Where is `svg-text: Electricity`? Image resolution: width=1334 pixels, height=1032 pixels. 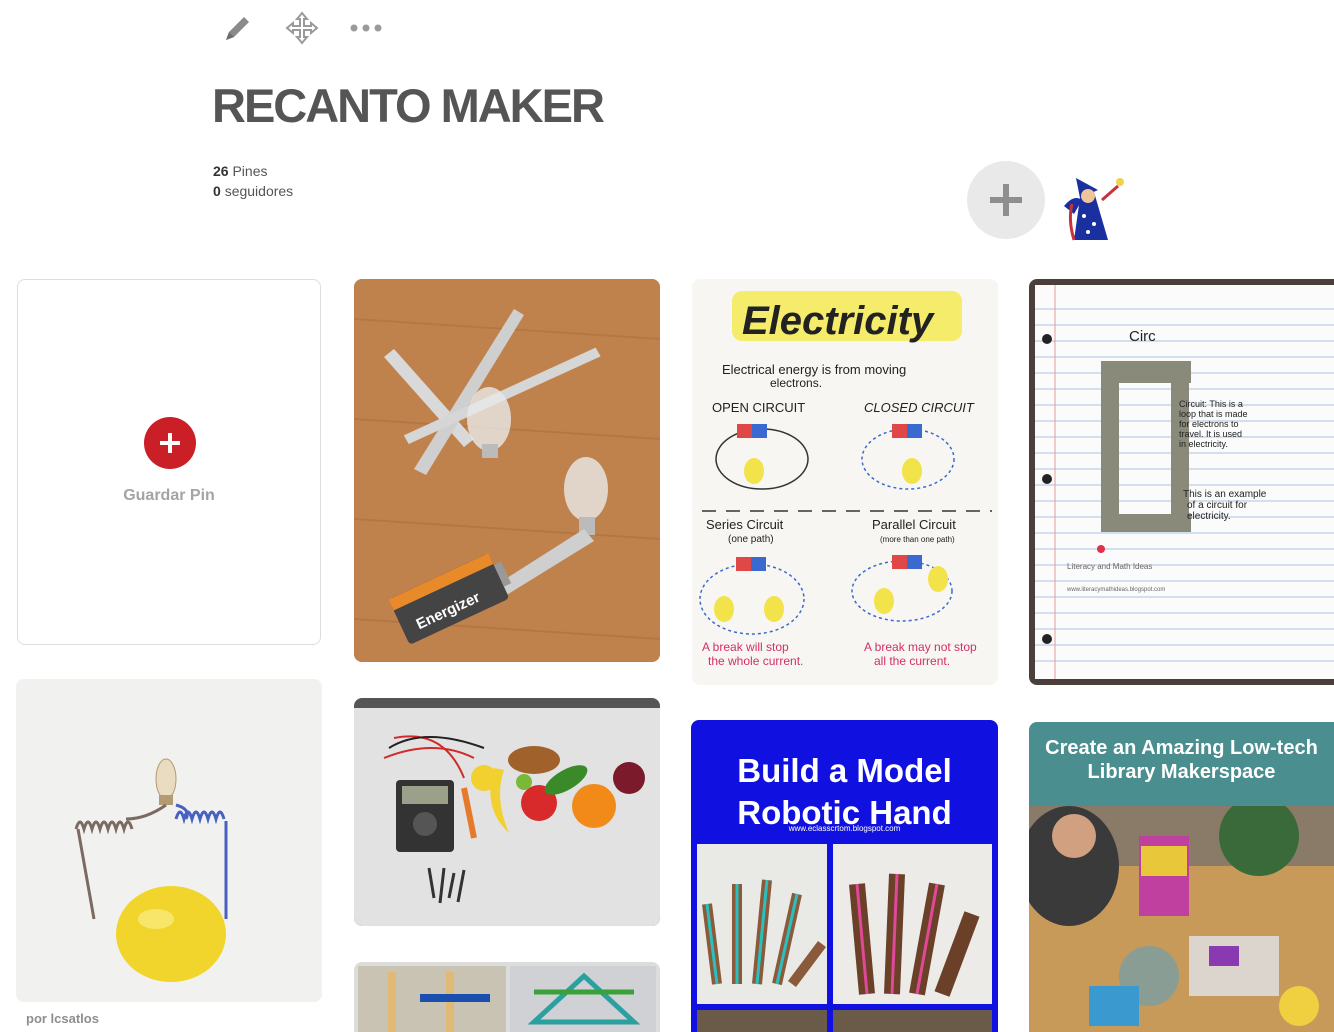 svg-text: Electricity is located at coordinates (838, 321).